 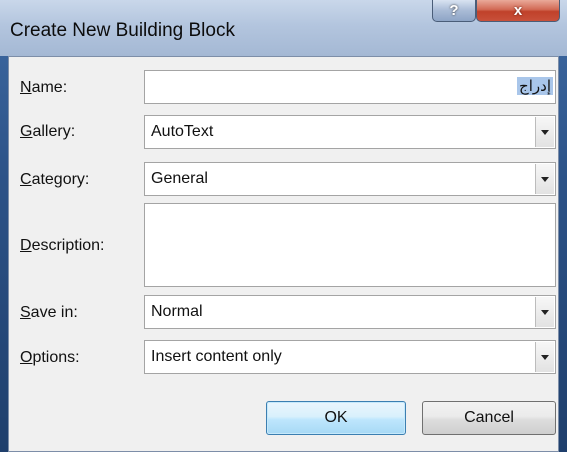 I want to click on options-label: Options:, so click(x=50, y=358).